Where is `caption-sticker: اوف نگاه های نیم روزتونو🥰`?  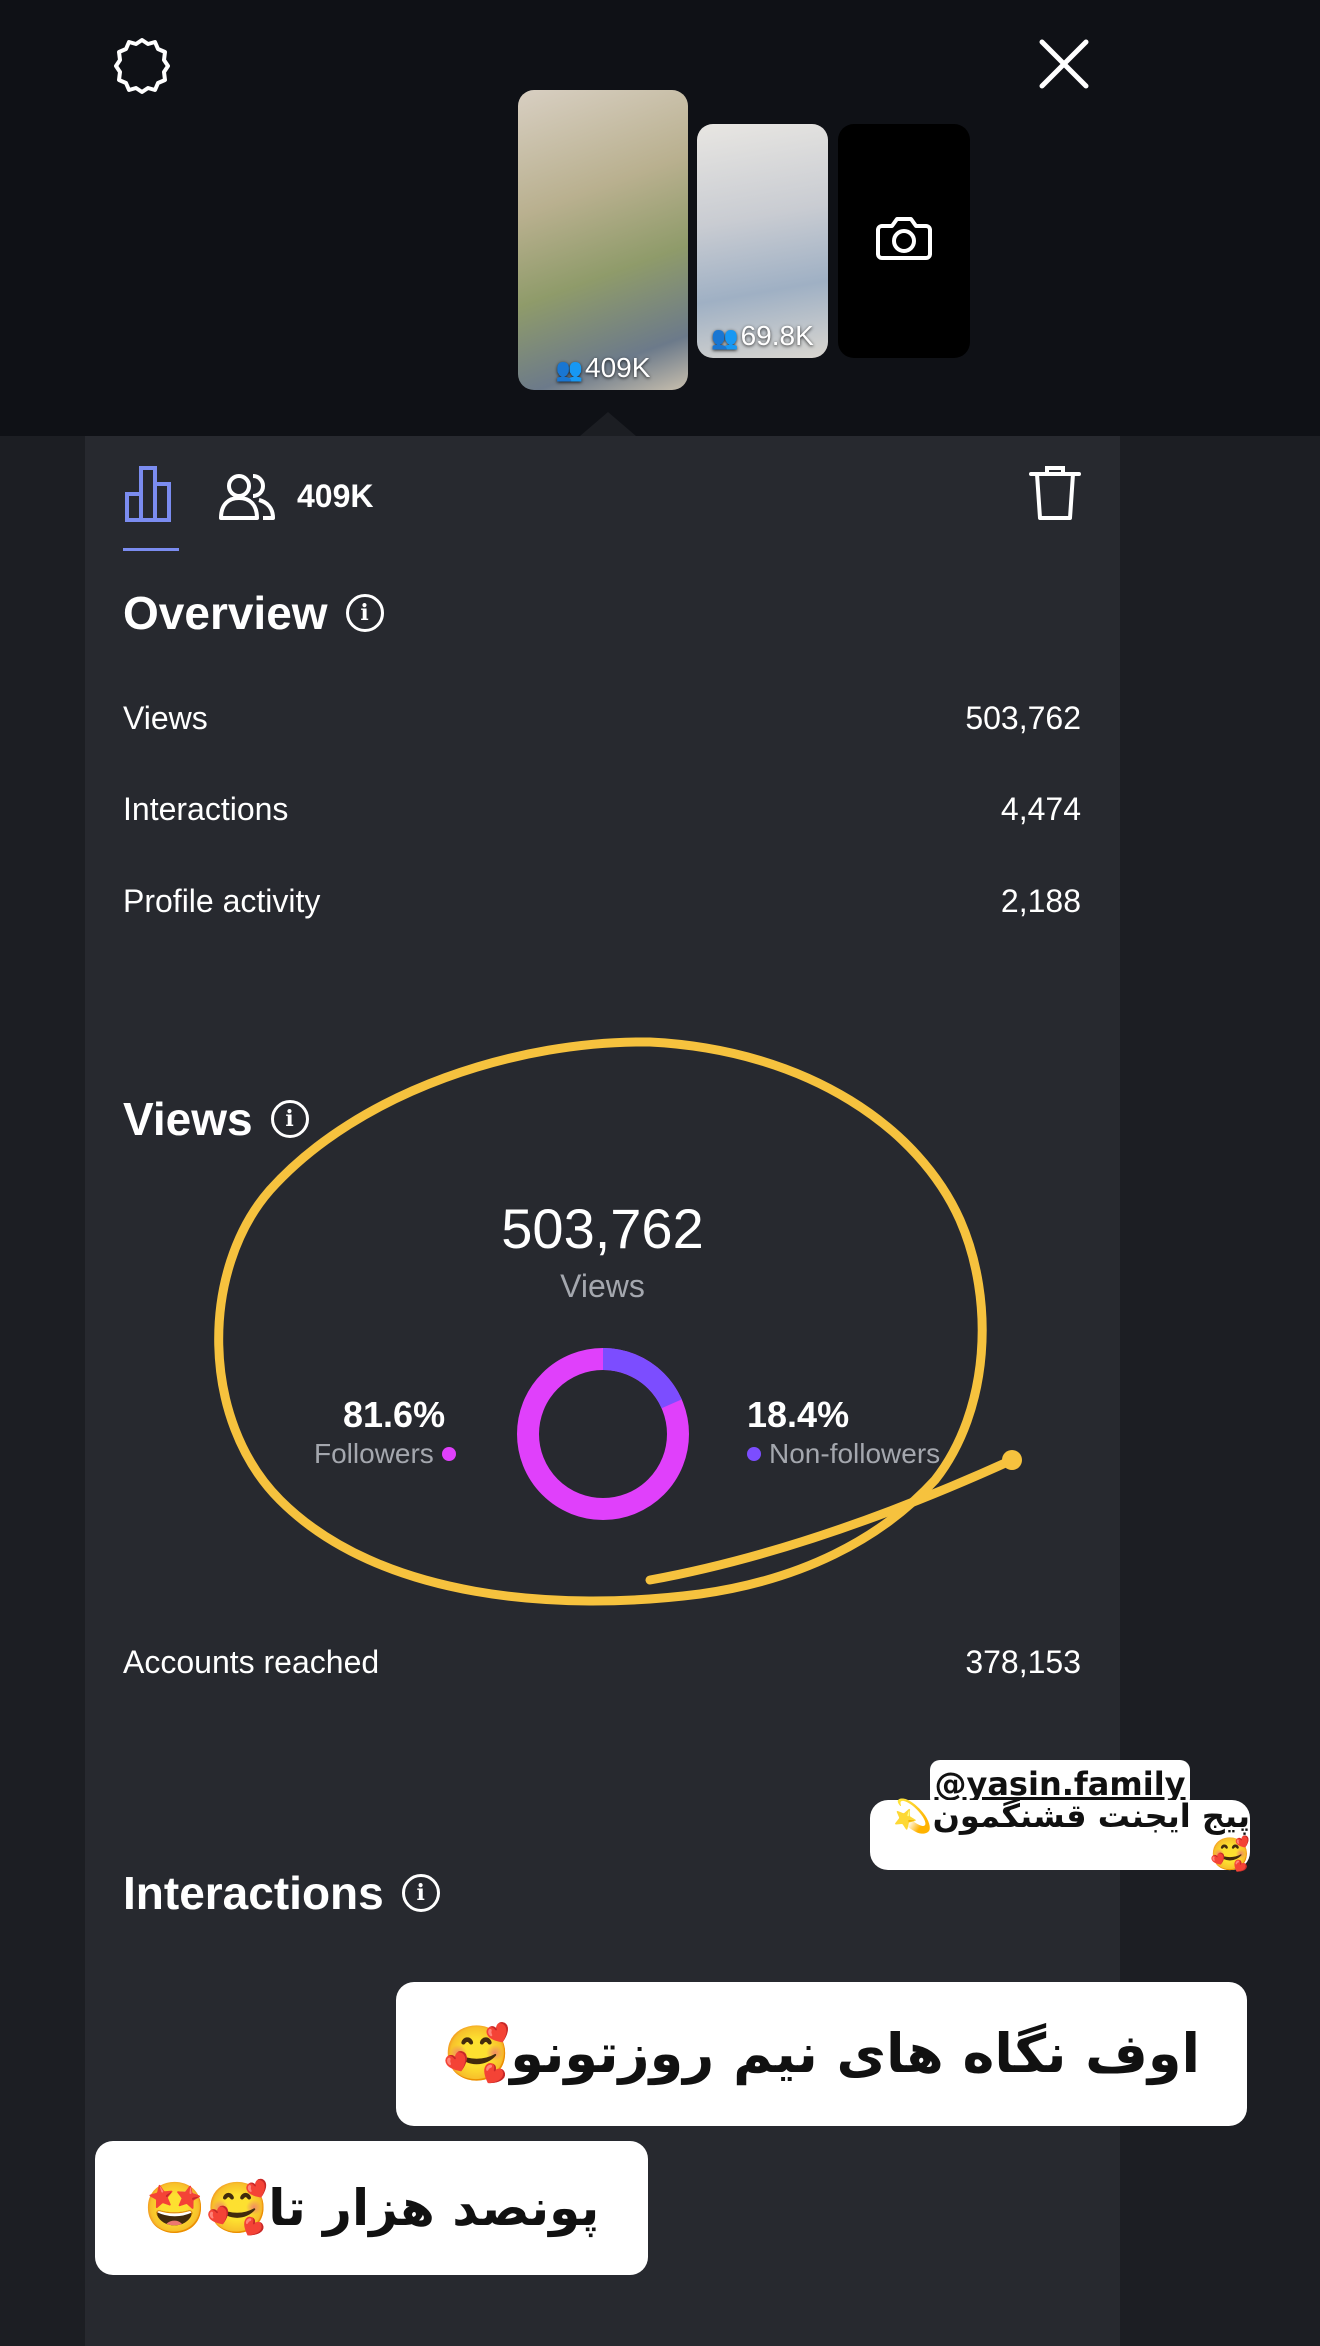
caption-sticker: اوف نگاه های نیم روزتونو🥰 is located at coordinates (821, 2054).